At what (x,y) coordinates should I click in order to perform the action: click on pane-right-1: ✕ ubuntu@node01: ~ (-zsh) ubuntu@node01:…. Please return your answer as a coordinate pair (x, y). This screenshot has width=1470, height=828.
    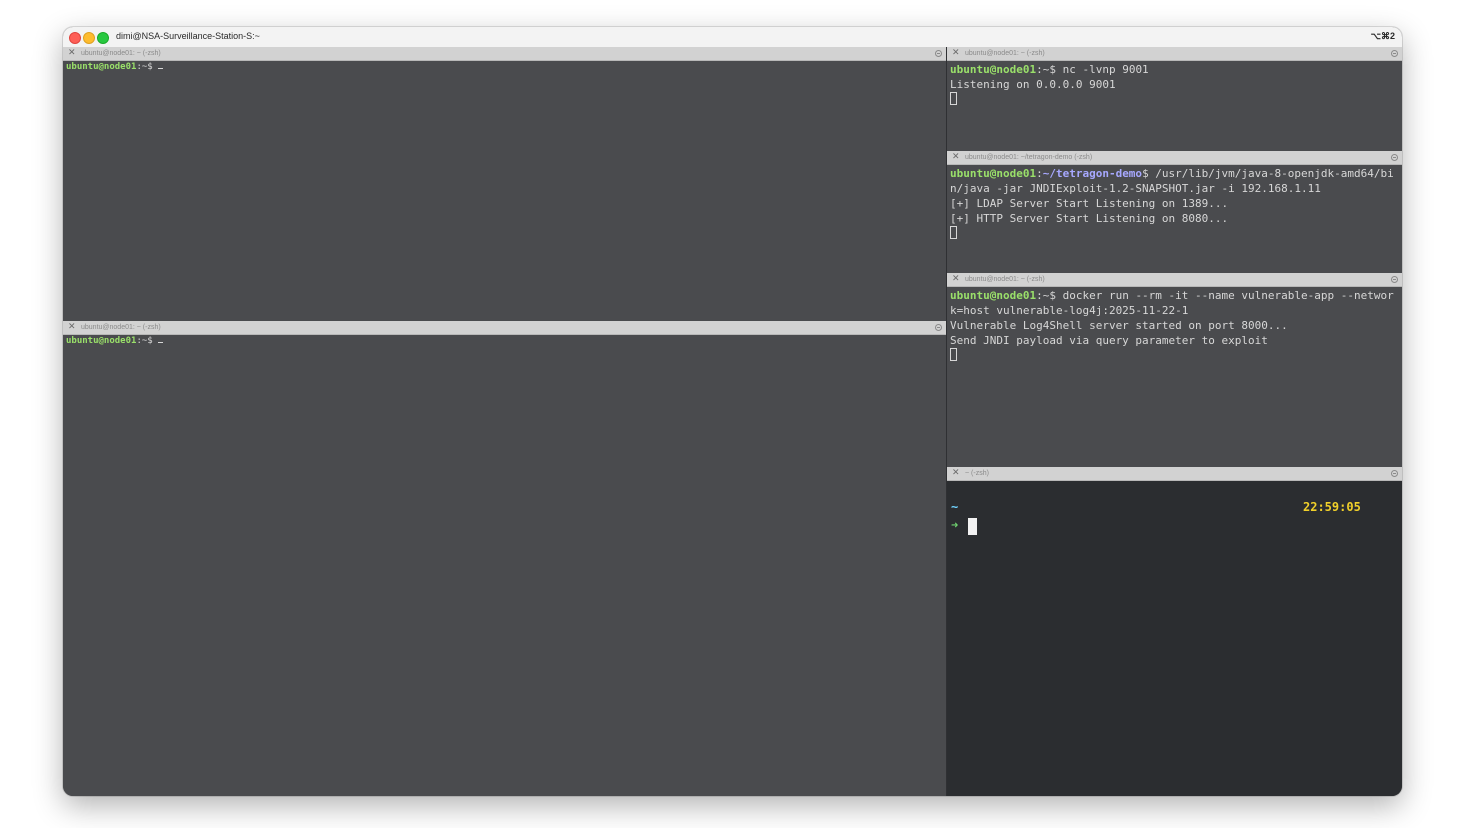
    Looking at the image, I should click on (1174, 99).